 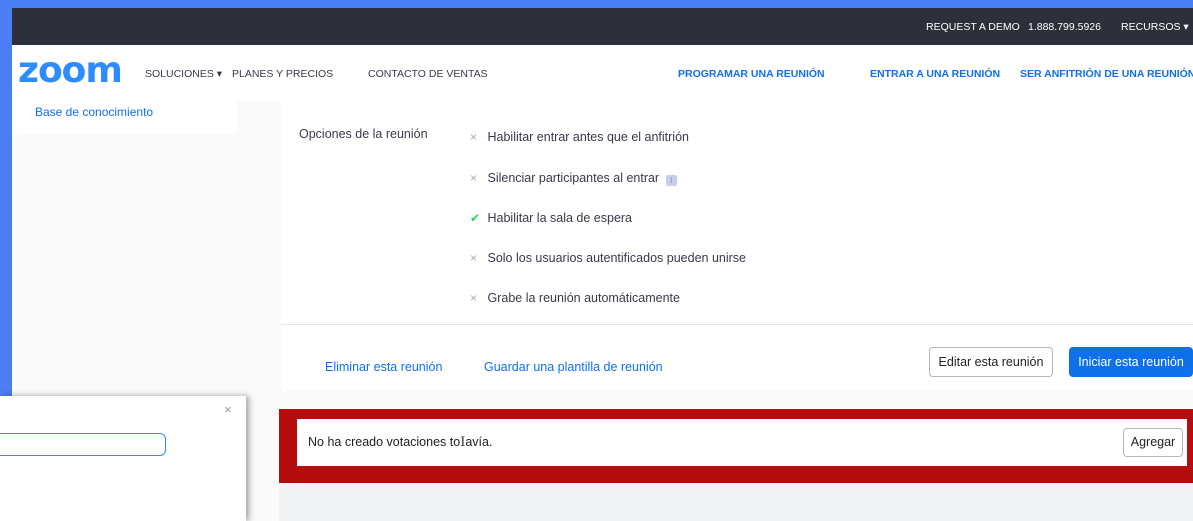 What do you see at coordinates (475, 218) in the screenshot?
I see `check-icon: ✔` at bounding box center [475, 218].